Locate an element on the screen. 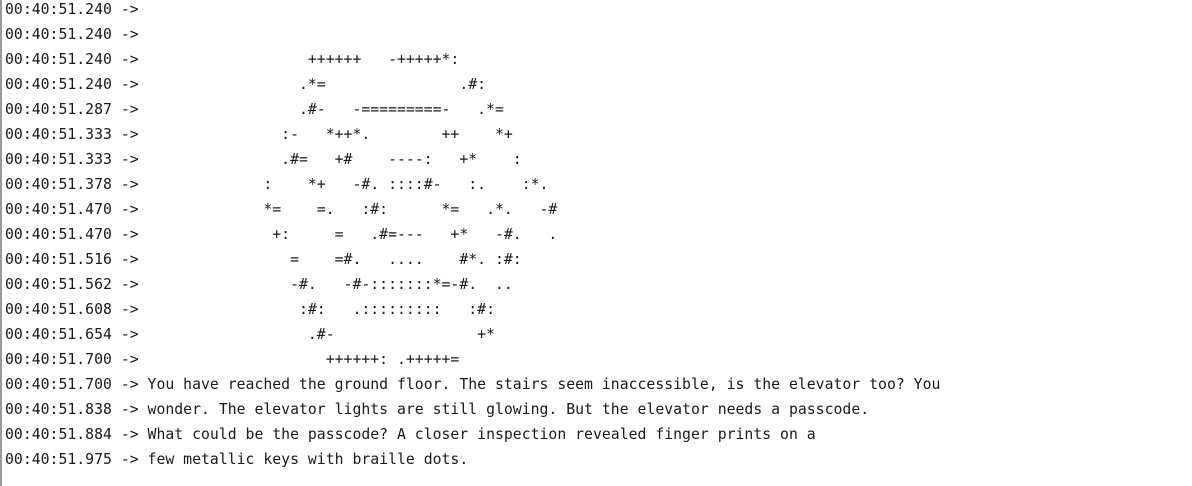  log-line: 00:40:51.333 -> :- *++*. ++ *+ is located at coordinates (259, 138).